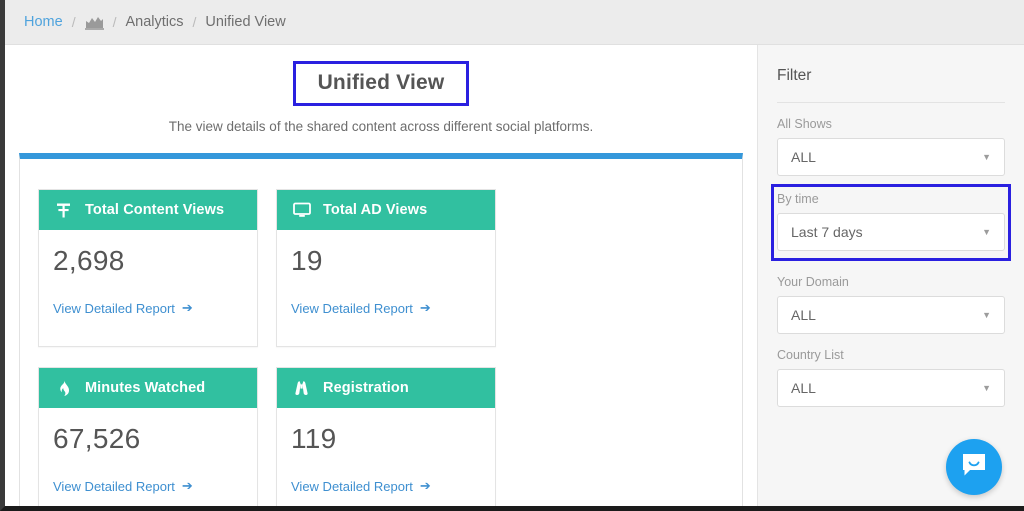 The height and width of the screenshot is (511, 1024). What do you see at coordinates (810, 355) in the screenshot?
I see `filter-label-country-list: Country List` at bounding box center [810, 355].